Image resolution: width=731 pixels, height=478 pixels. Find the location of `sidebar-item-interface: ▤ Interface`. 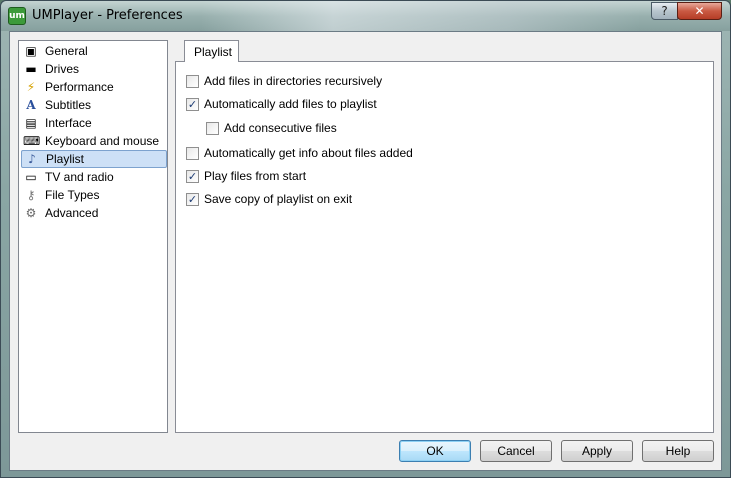

sidebar-item-interface: ▤ Interface is located at coordinates (94, 123).